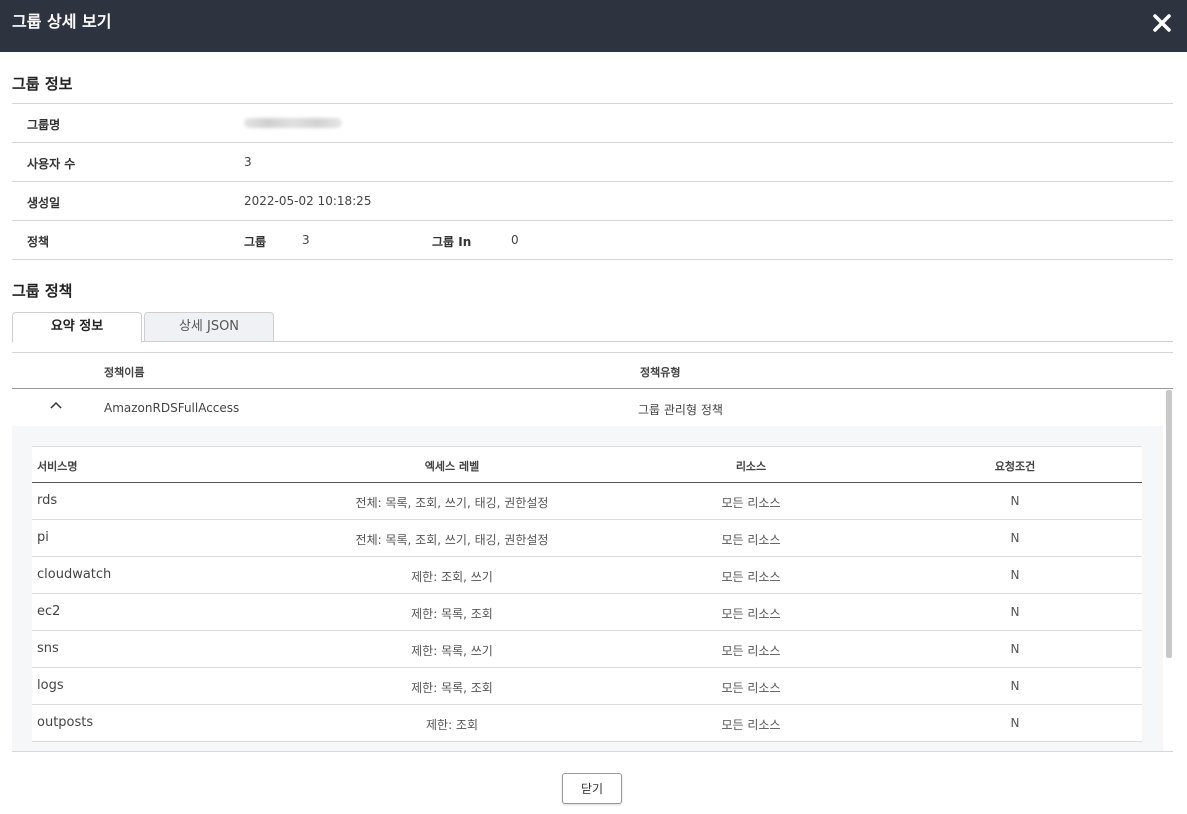 The height and width of the screenshot is (814, 1187). What do you see at coordinates (209, 327) in the screenshot?
I see `tab-json: 상세 JSON` at bounding box center [209, 327].